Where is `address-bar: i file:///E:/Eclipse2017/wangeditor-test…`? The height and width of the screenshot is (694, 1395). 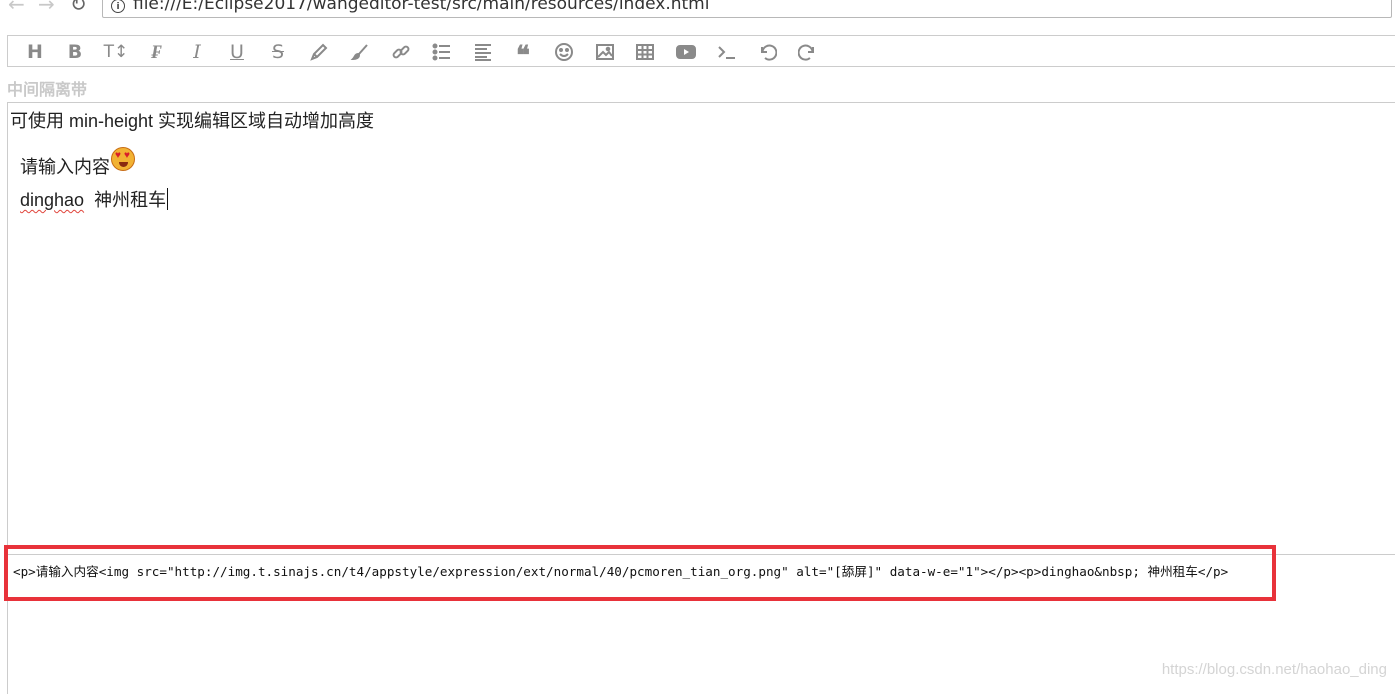 address-bar: i file:///E:/Eclipse2017/wangeditor-test… is located at coordinates (747, 9).